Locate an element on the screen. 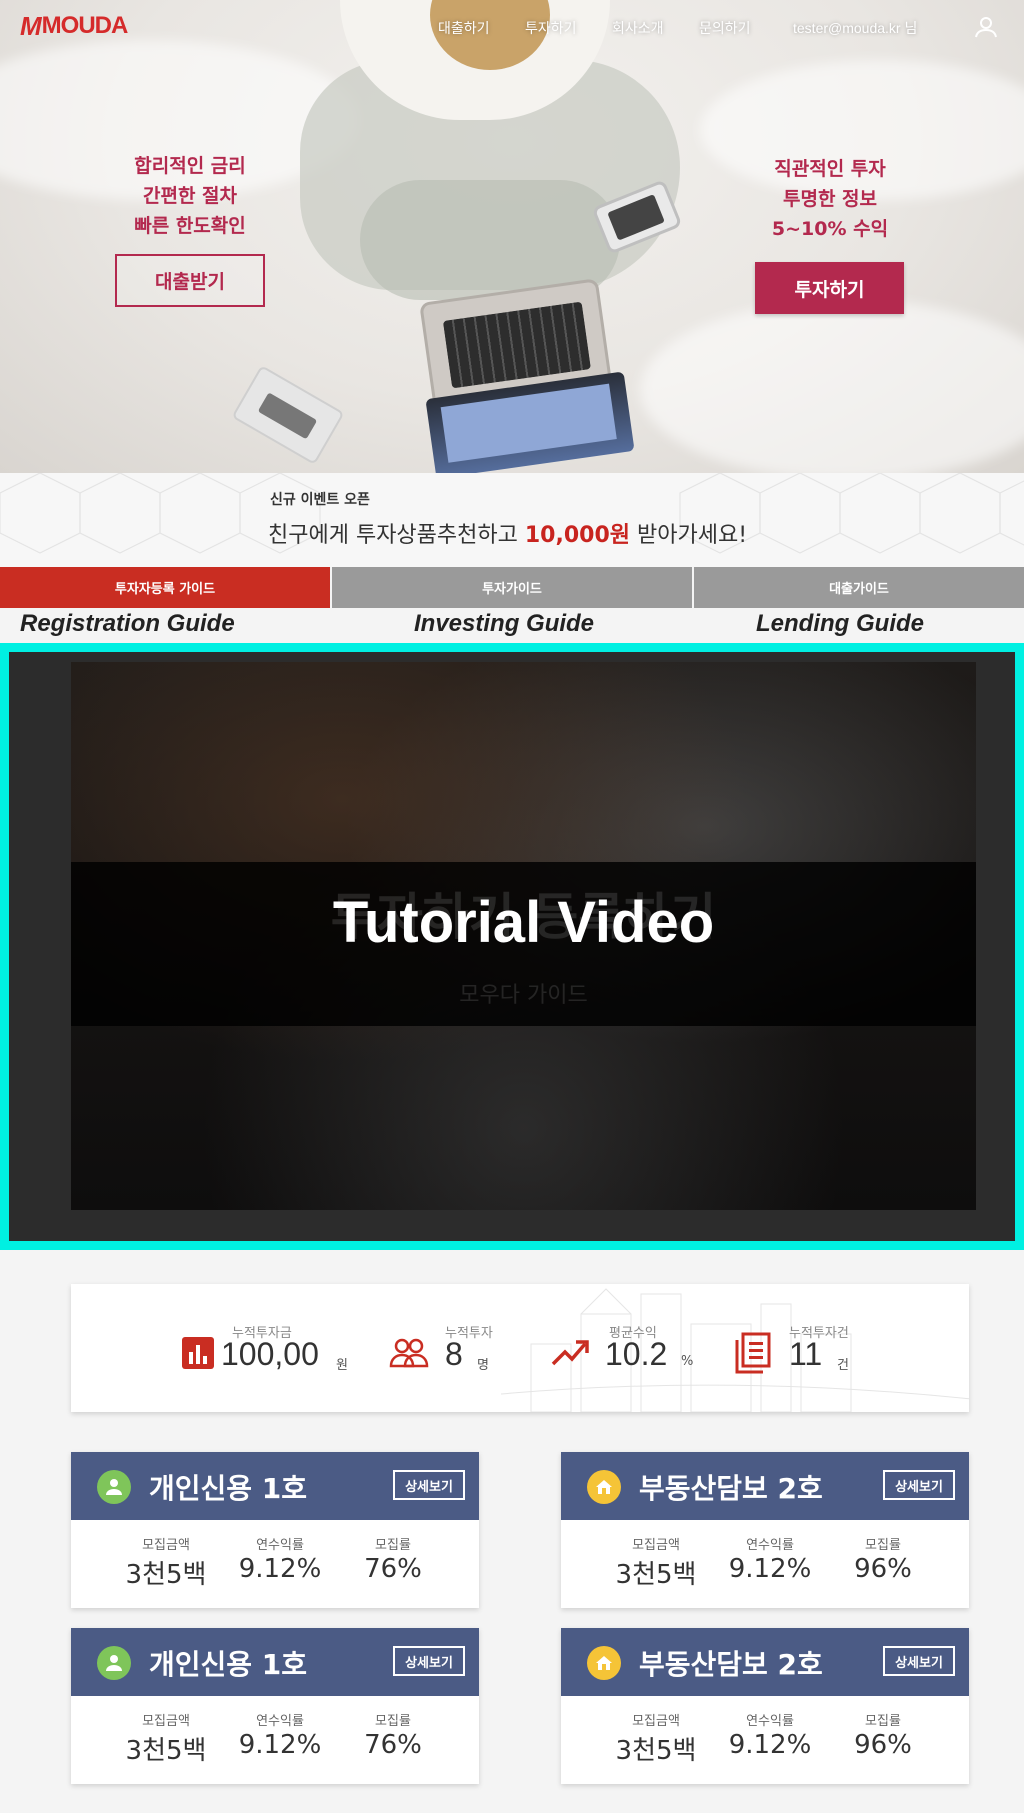  tab-lending-guide: 대출가이드 is located at coordinates (859, 587).